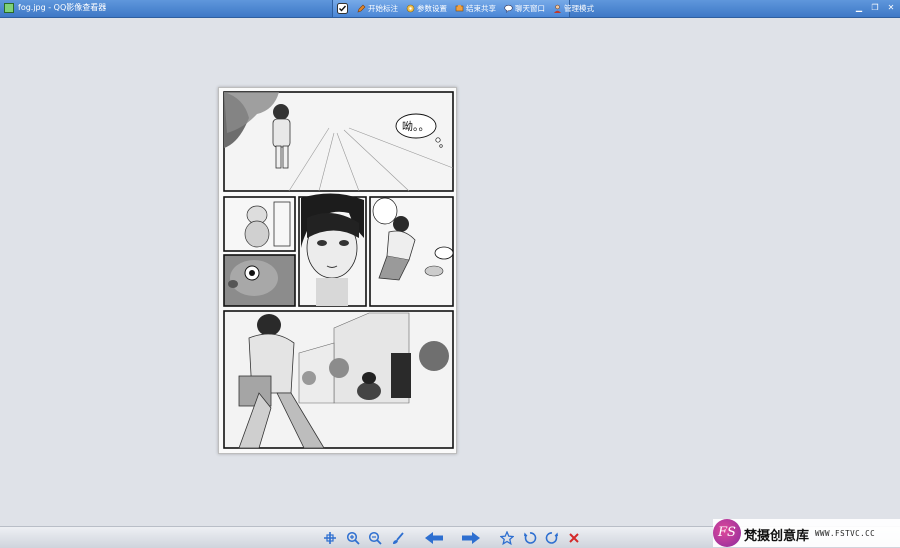 The width and height of the screenshot is (900, 548). What do you see at coordinates (859, 8) in the screenshot?
I see `minimize-icon: ▁` at bounding box center [859, 8].